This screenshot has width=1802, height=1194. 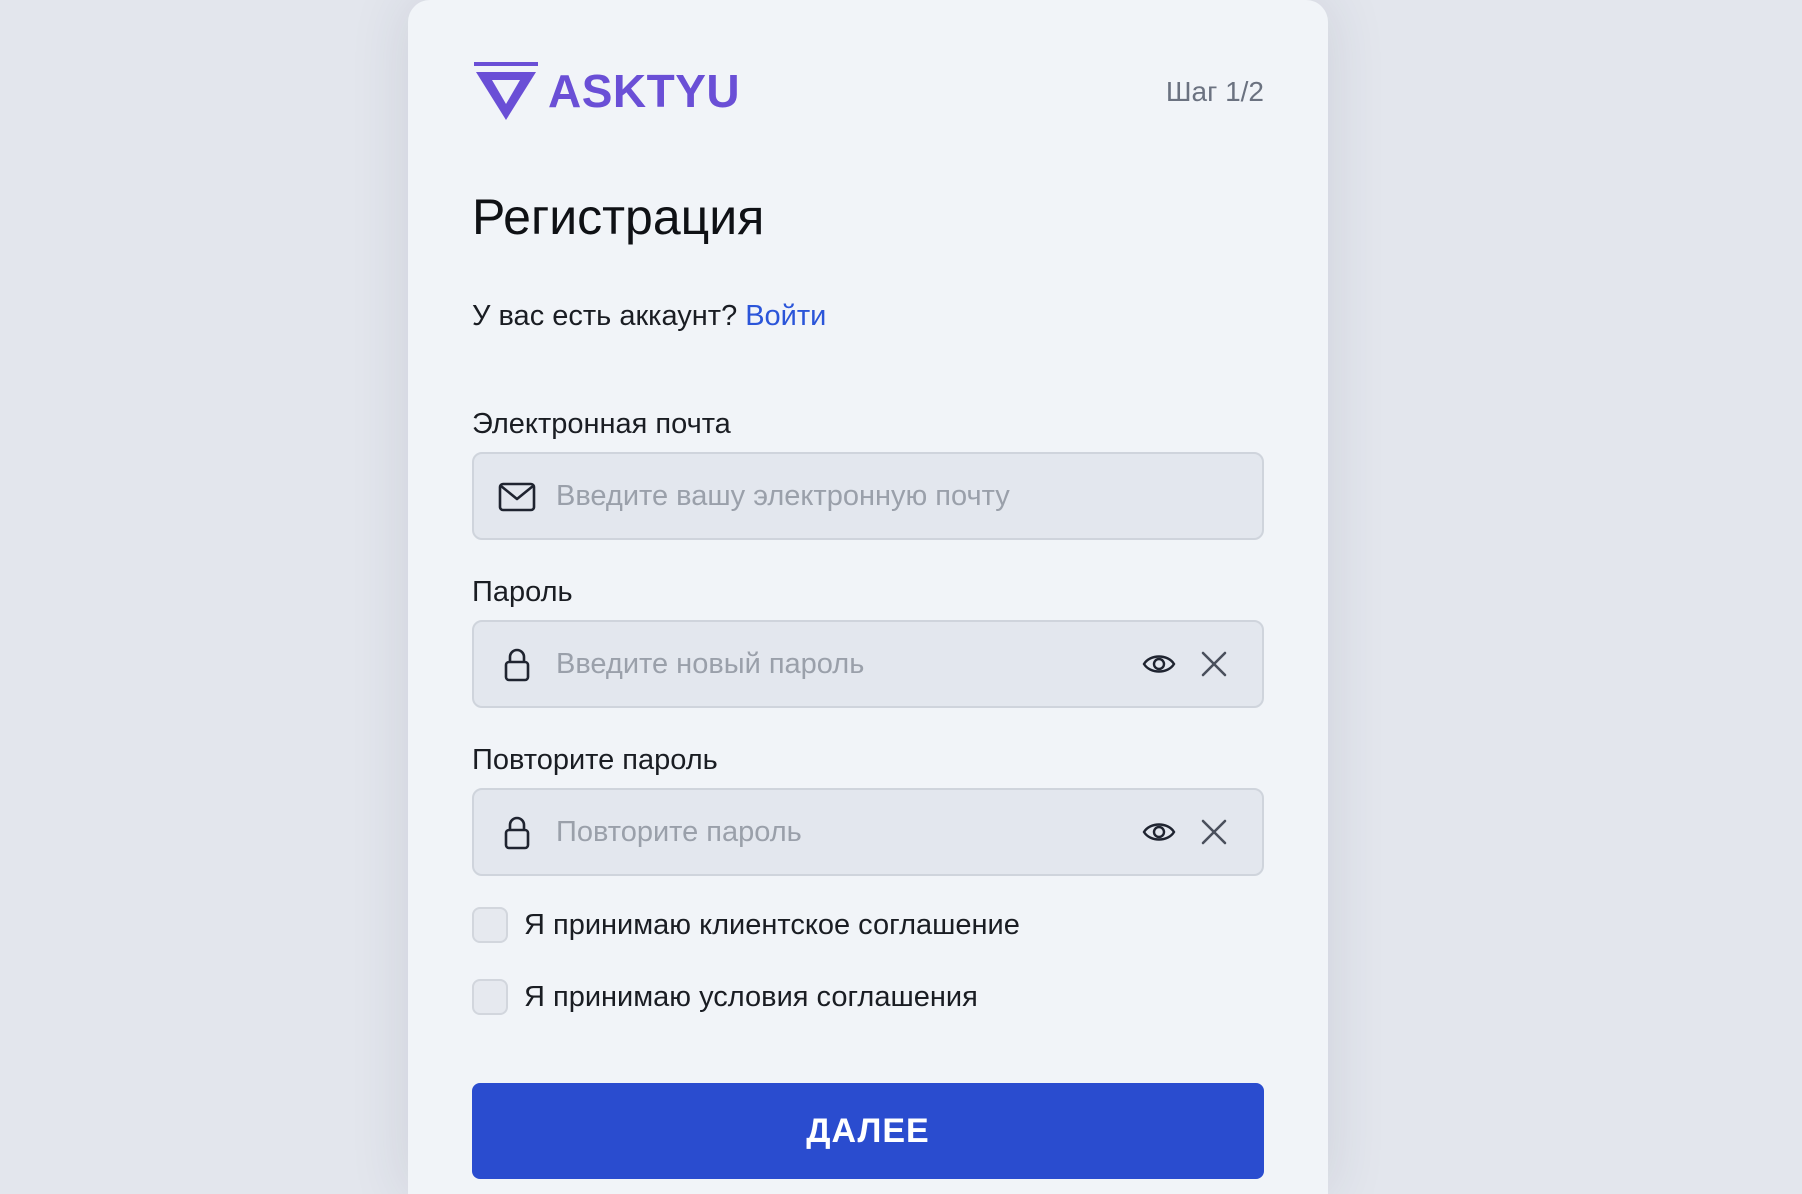 I want to click on page-title: Регистрация, so click(x=618, y=217).